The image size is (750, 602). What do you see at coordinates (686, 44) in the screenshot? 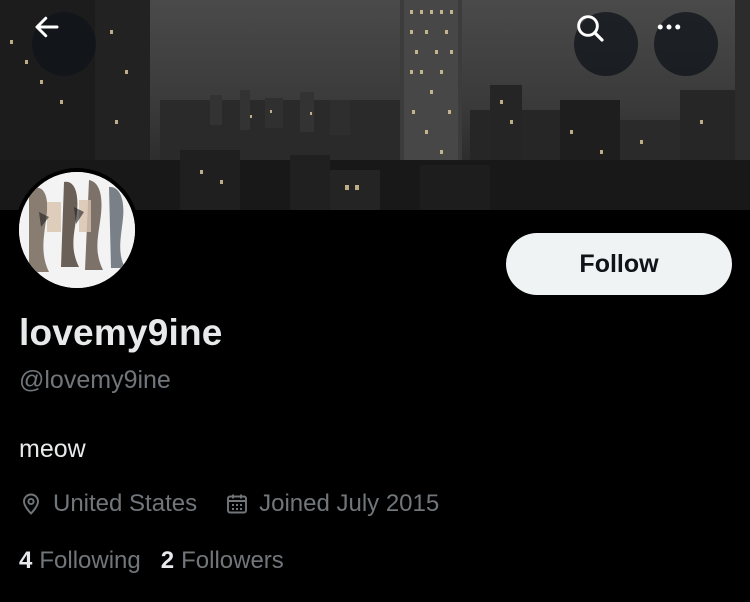
I see `more-options-button` at bounding box center [686, 44].